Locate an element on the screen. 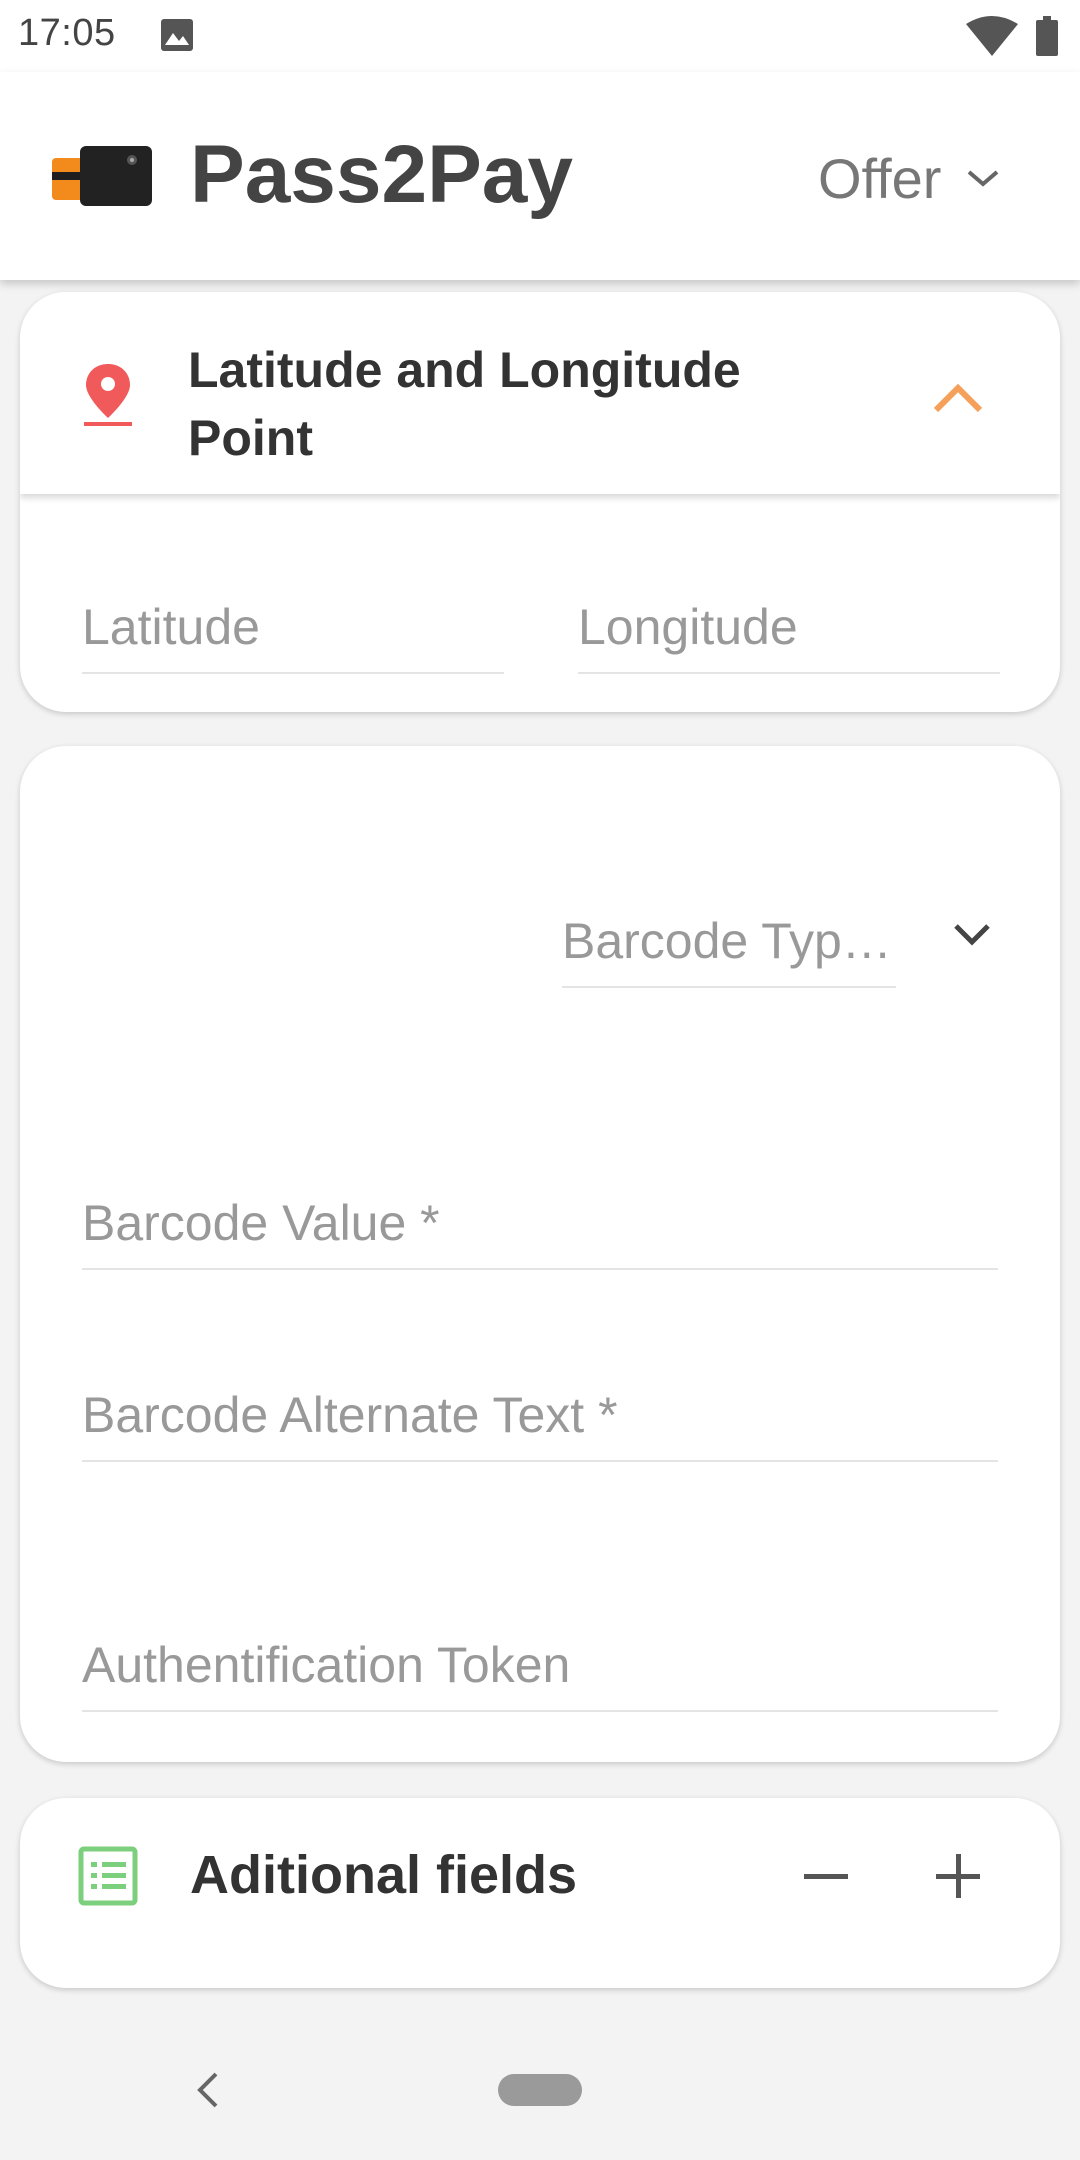 This screenshot has width=1080, height=2160. remove-field-minus-icon is located at coordinates (826, 1876).